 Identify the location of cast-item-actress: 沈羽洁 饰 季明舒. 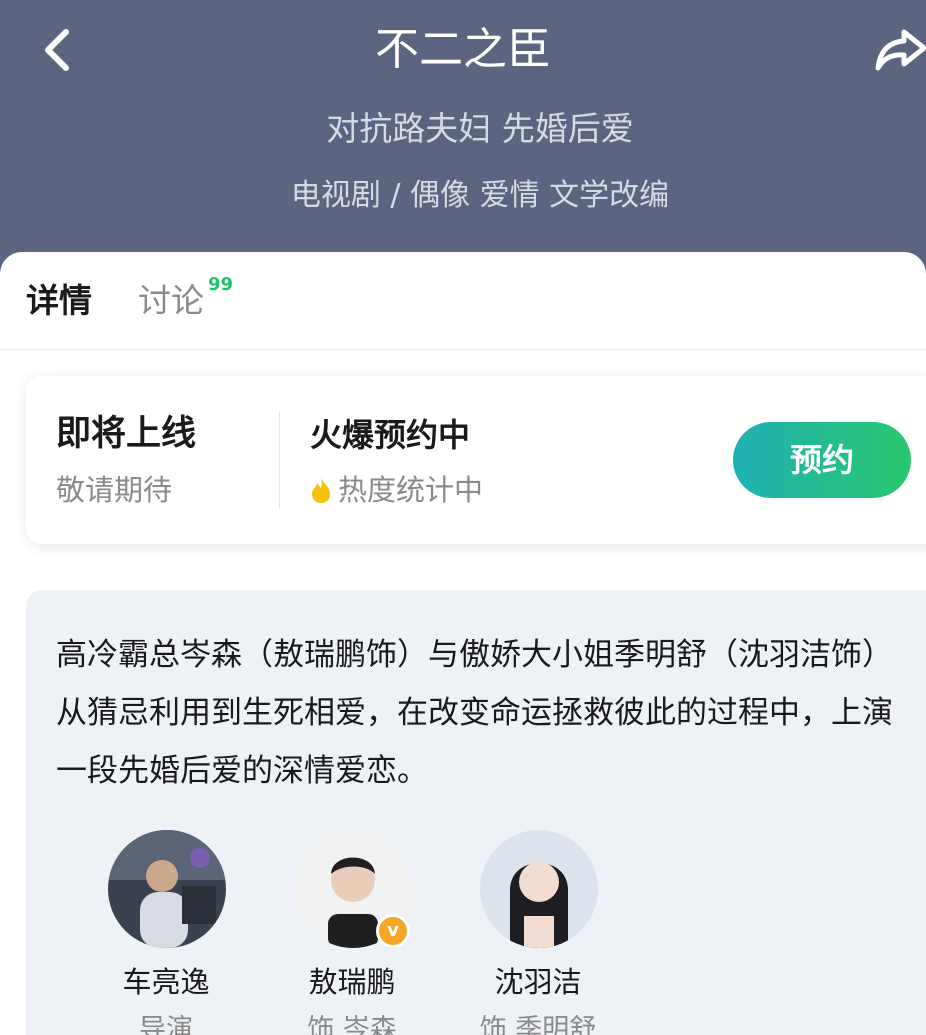
(538, 932).